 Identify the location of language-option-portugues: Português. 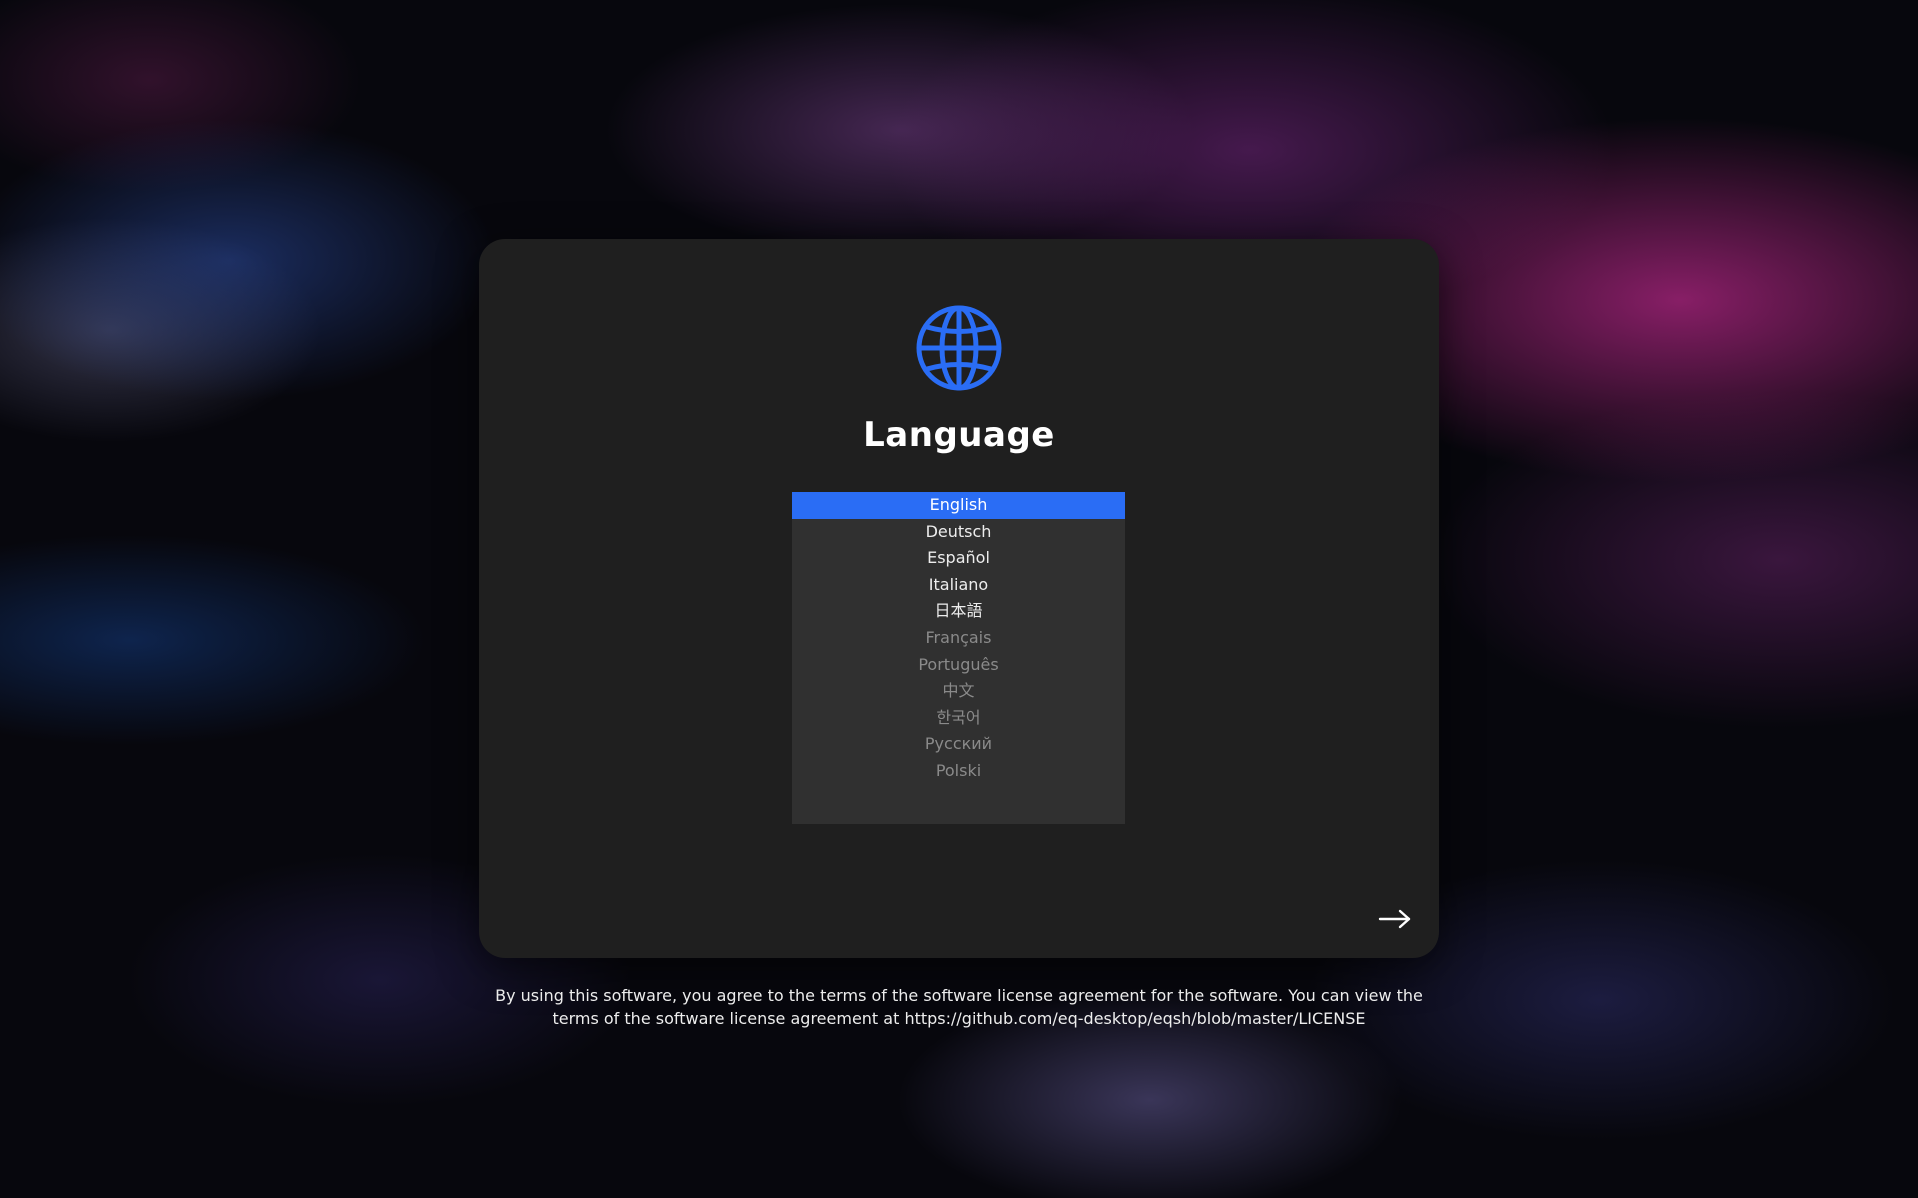
(958, 665).